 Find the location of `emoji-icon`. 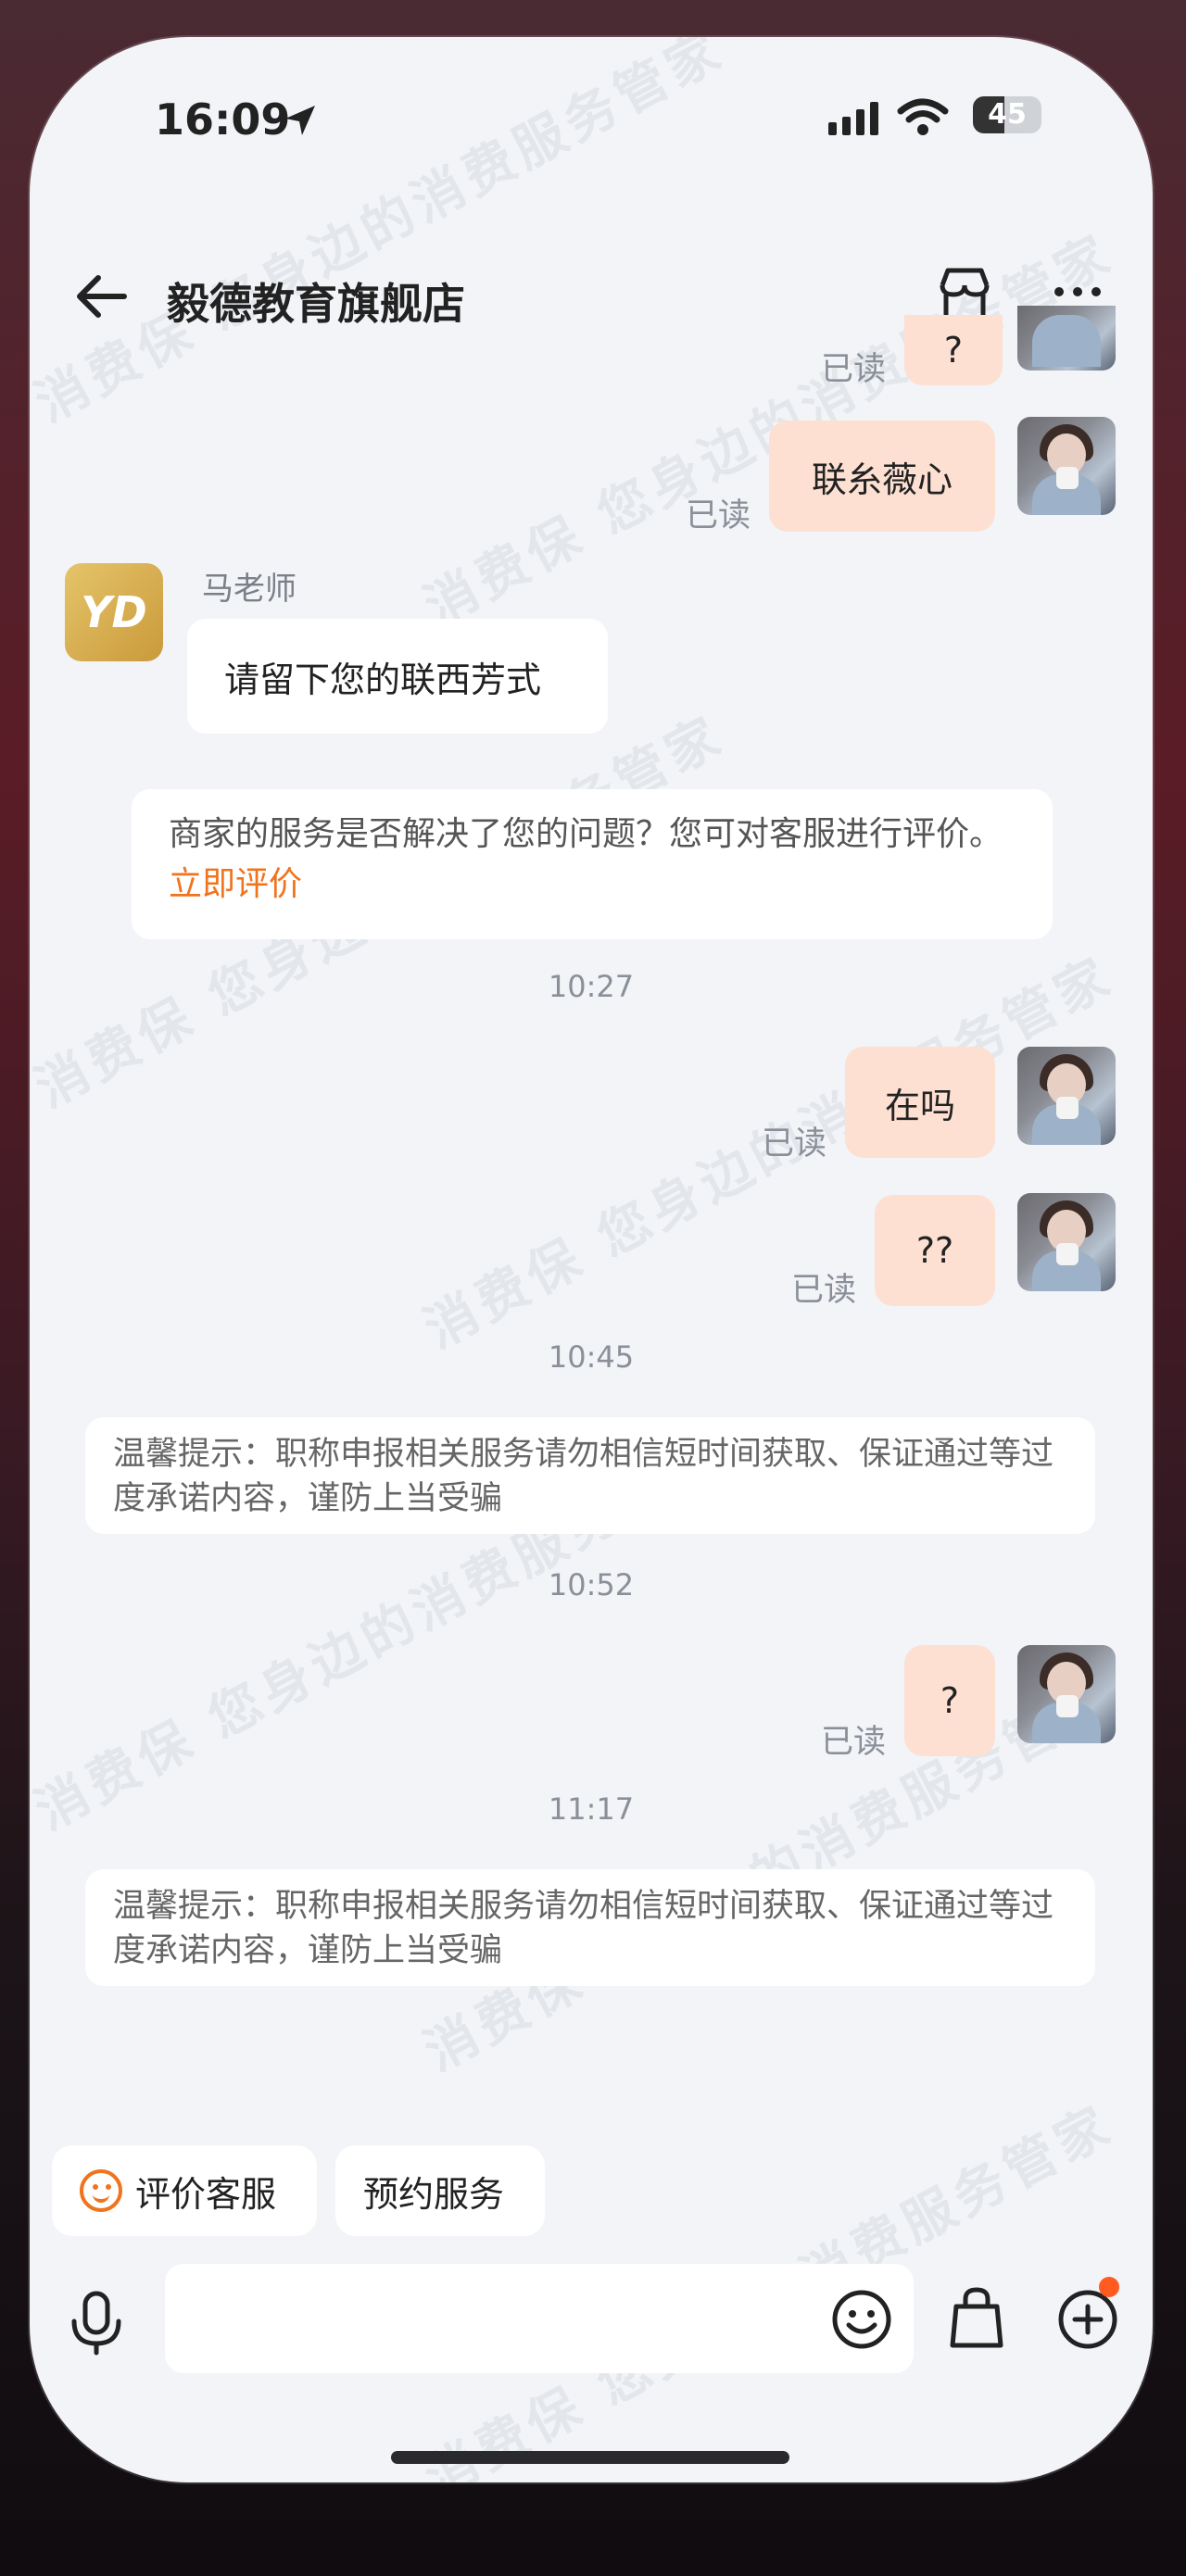

emoji-icon is located at coordinates (861, 2319).